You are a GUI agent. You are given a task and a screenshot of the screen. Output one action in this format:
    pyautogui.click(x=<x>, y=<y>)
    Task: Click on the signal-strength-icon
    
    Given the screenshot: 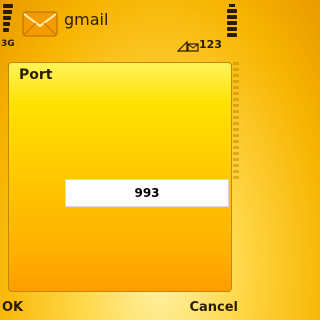 What is the action you would take?
    pyautogui.click(x=8, y=19)
    